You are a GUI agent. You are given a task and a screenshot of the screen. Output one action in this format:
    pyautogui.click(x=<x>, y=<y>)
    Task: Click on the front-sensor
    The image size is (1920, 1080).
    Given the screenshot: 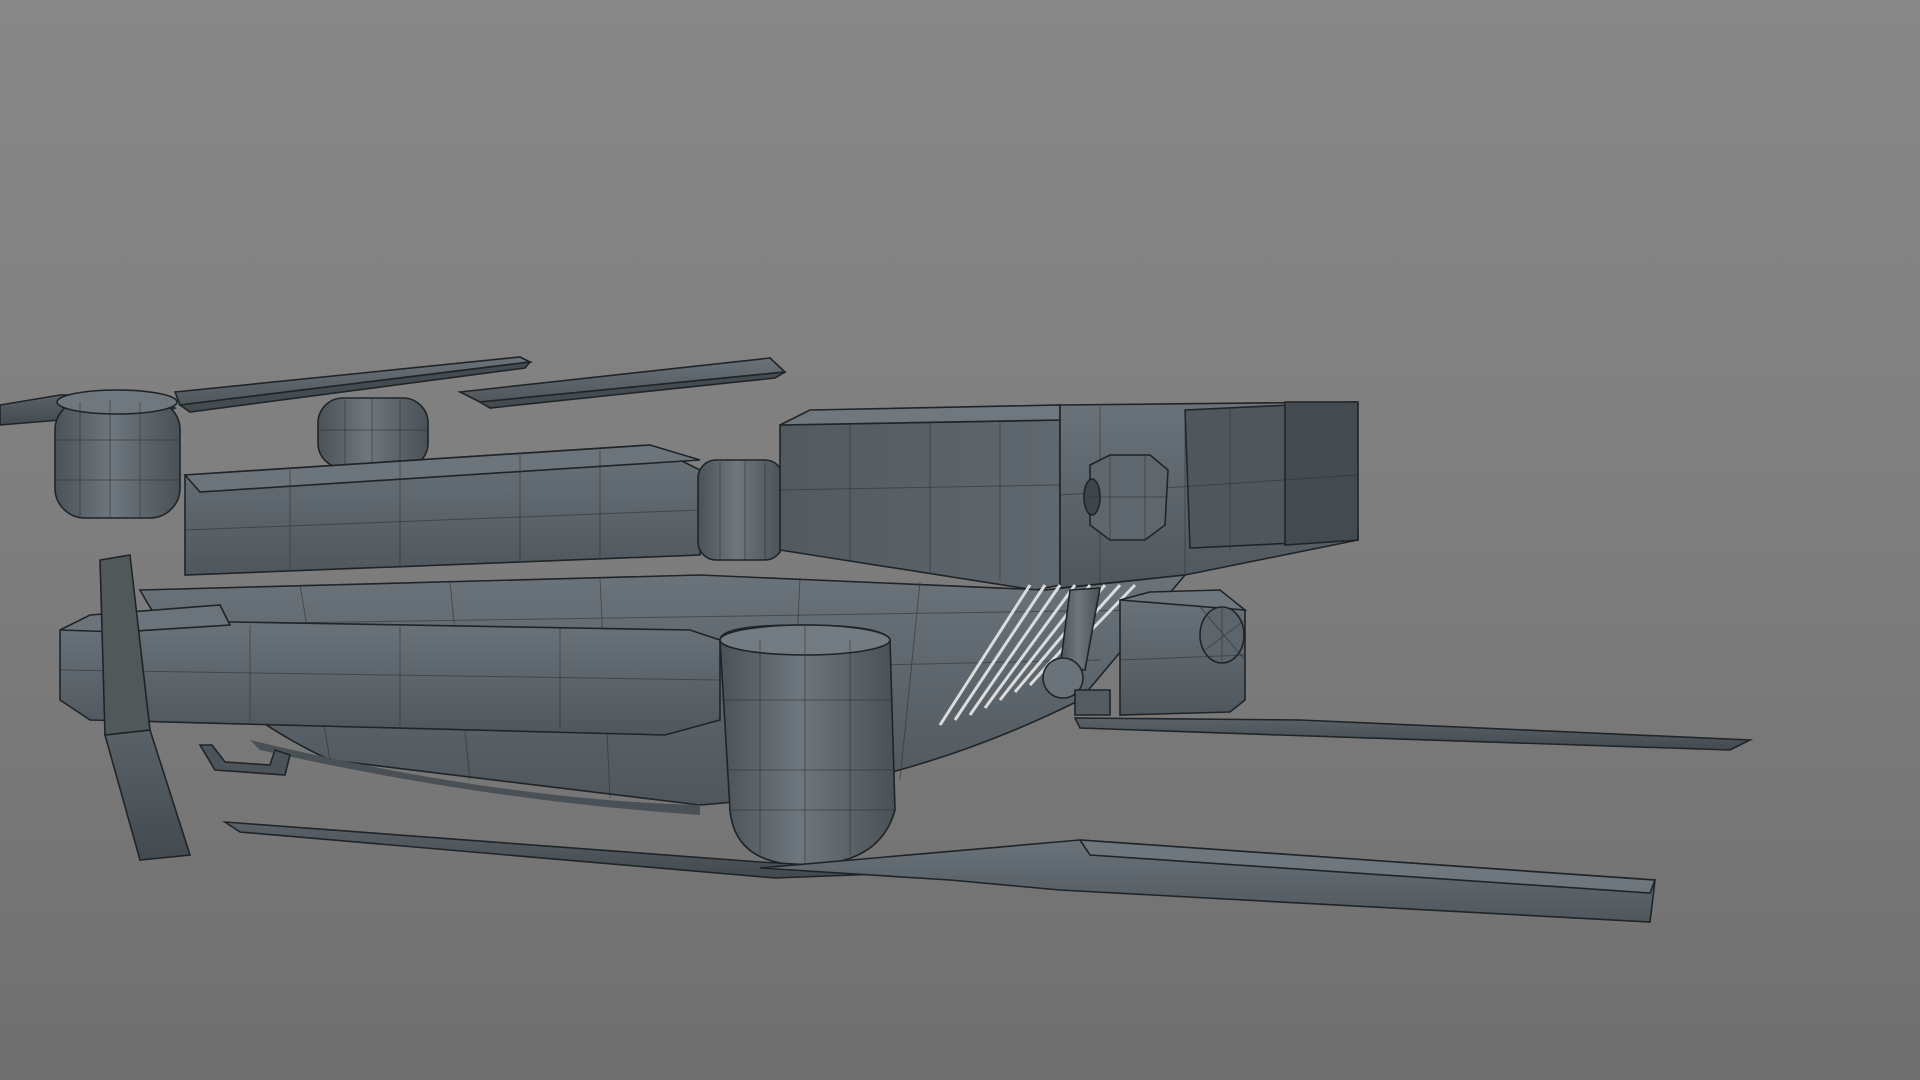 What is the action you would take?
    pyautogui.click(x=1126, y=497)
    